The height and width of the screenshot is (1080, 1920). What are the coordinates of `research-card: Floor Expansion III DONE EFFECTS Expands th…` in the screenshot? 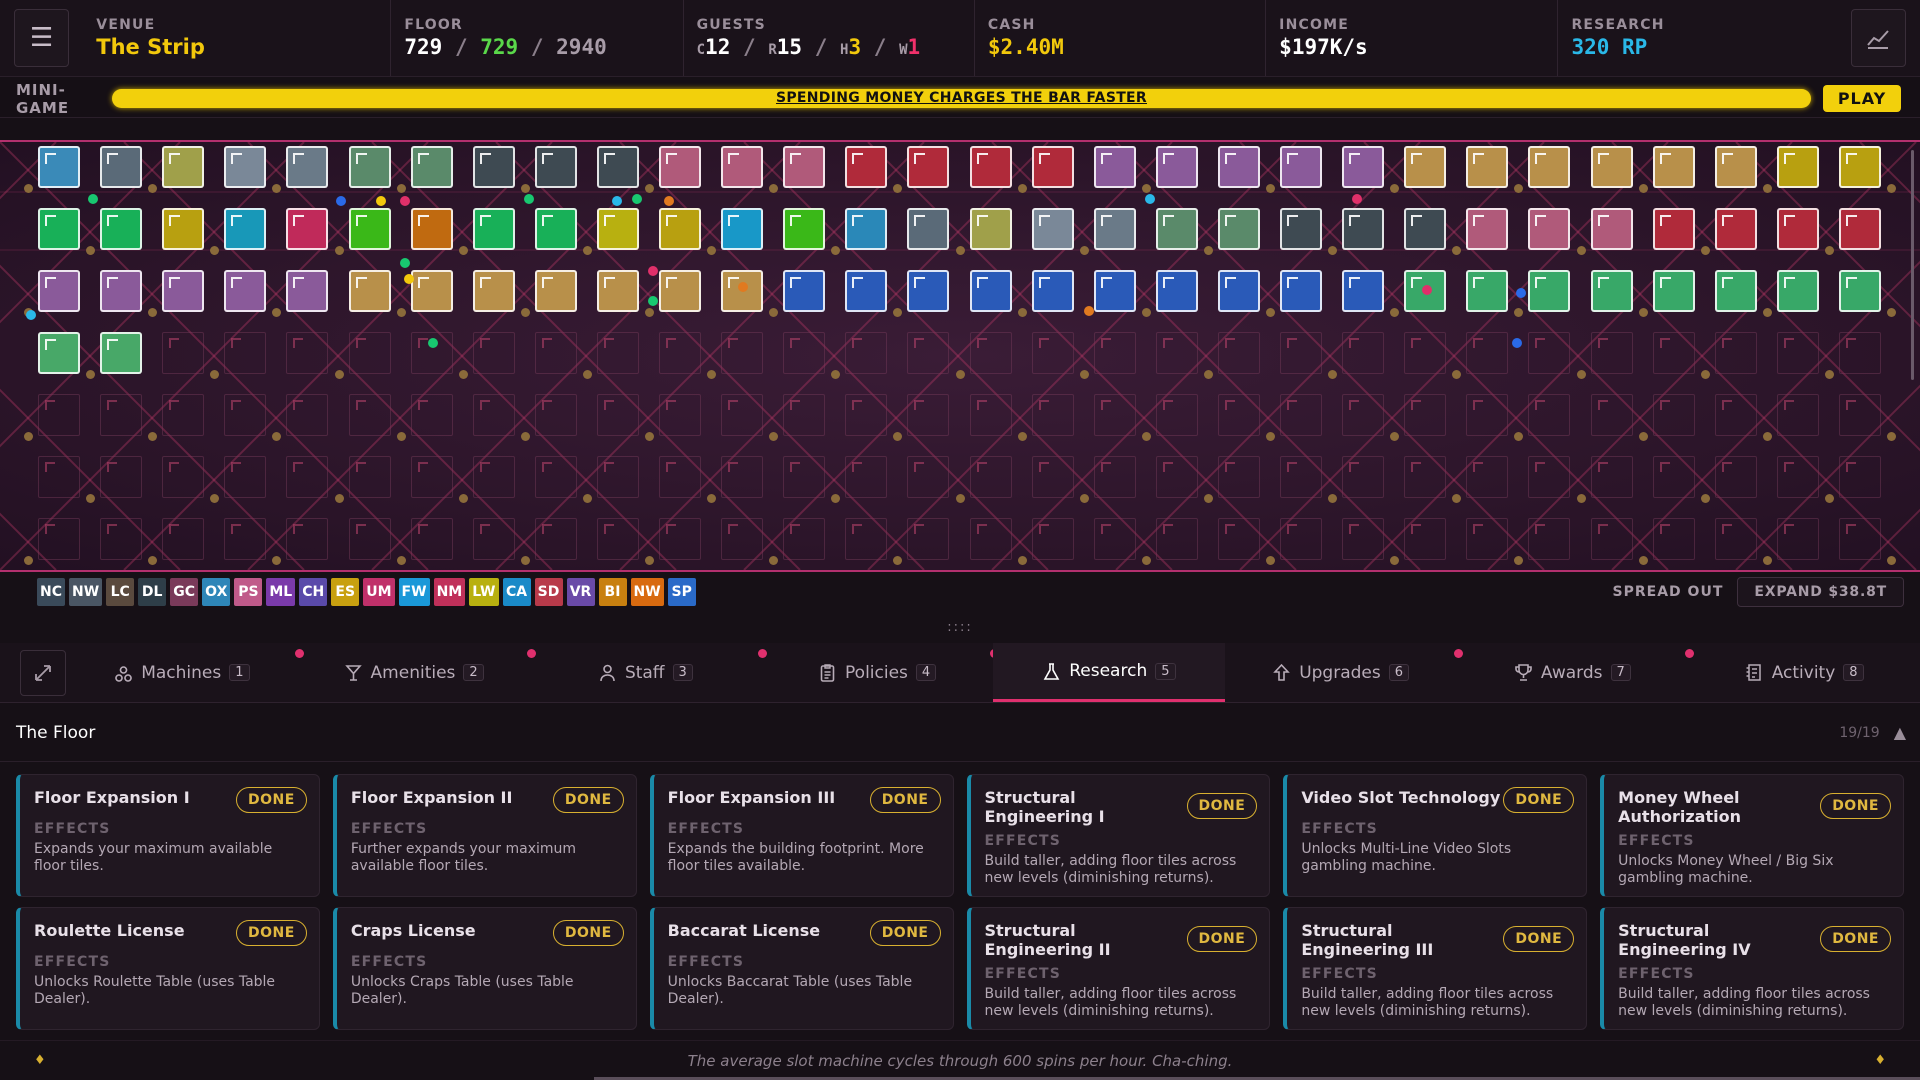 It's located at (801, 835).